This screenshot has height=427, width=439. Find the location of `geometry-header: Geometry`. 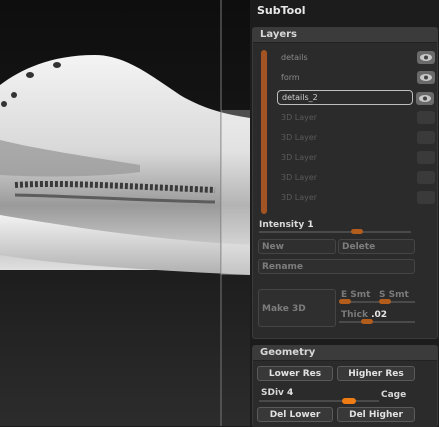

geometry-header: Geometry is located at coordinates (345, 353).